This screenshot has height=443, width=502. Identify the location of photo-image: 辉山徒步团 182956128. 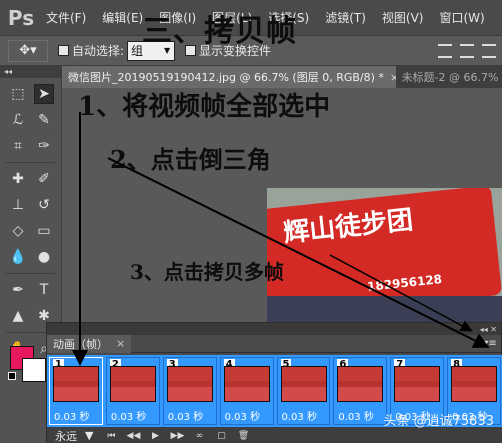
(384, 256).